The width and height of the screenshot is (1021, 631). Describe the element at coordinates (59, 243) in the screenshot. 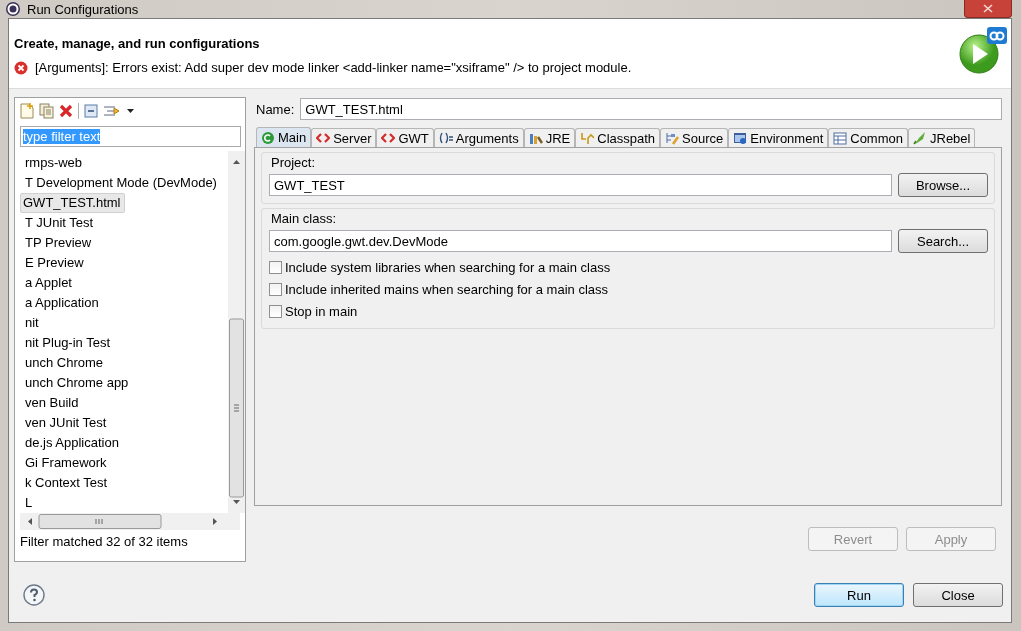

I see `tree-item: TP Preview` at that location.